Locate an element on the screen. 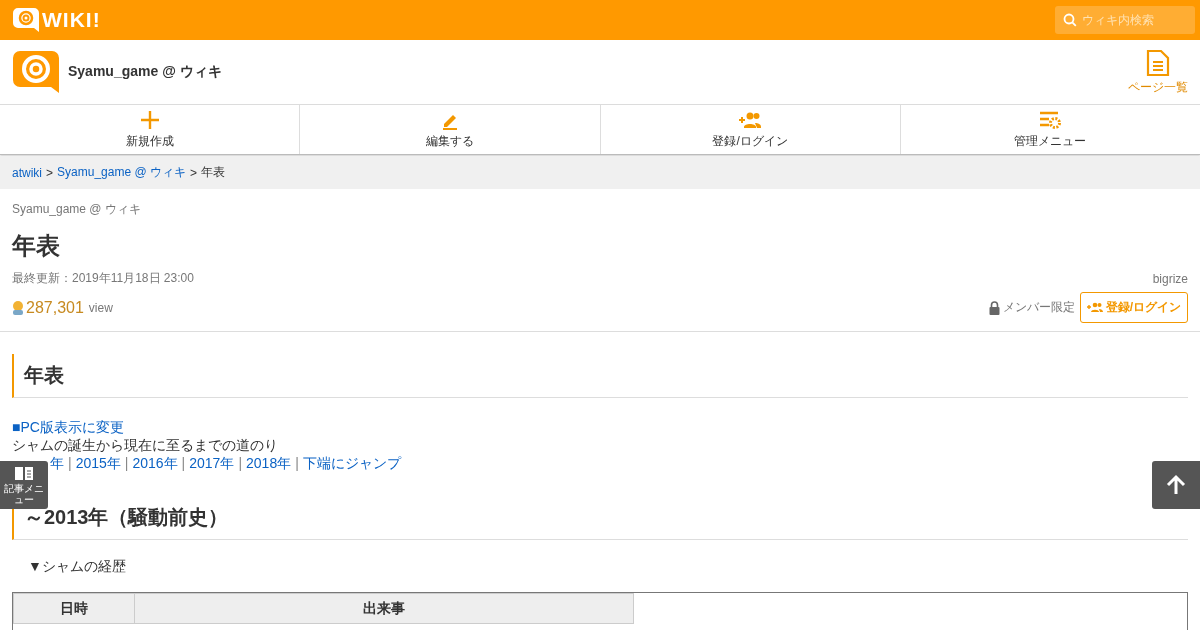 This screenshot has height=630, width=1200. breadcrumb-link: Syamu_game @ ウィキ is located at coordinates (121, 172).